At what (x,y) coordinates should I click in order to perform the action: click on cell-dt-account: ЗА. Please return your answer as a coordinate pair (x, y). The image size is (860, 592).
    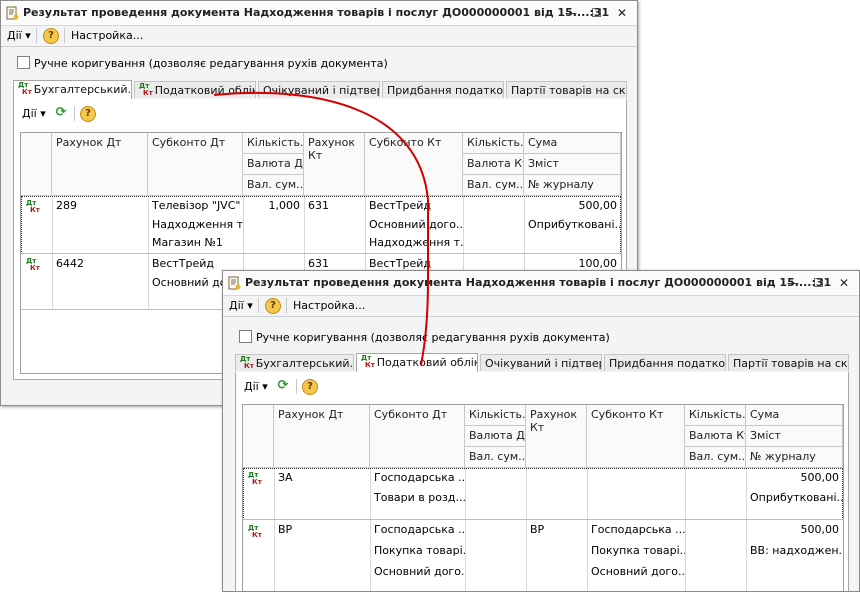
    Looking at the image, I should click on (285, 477).